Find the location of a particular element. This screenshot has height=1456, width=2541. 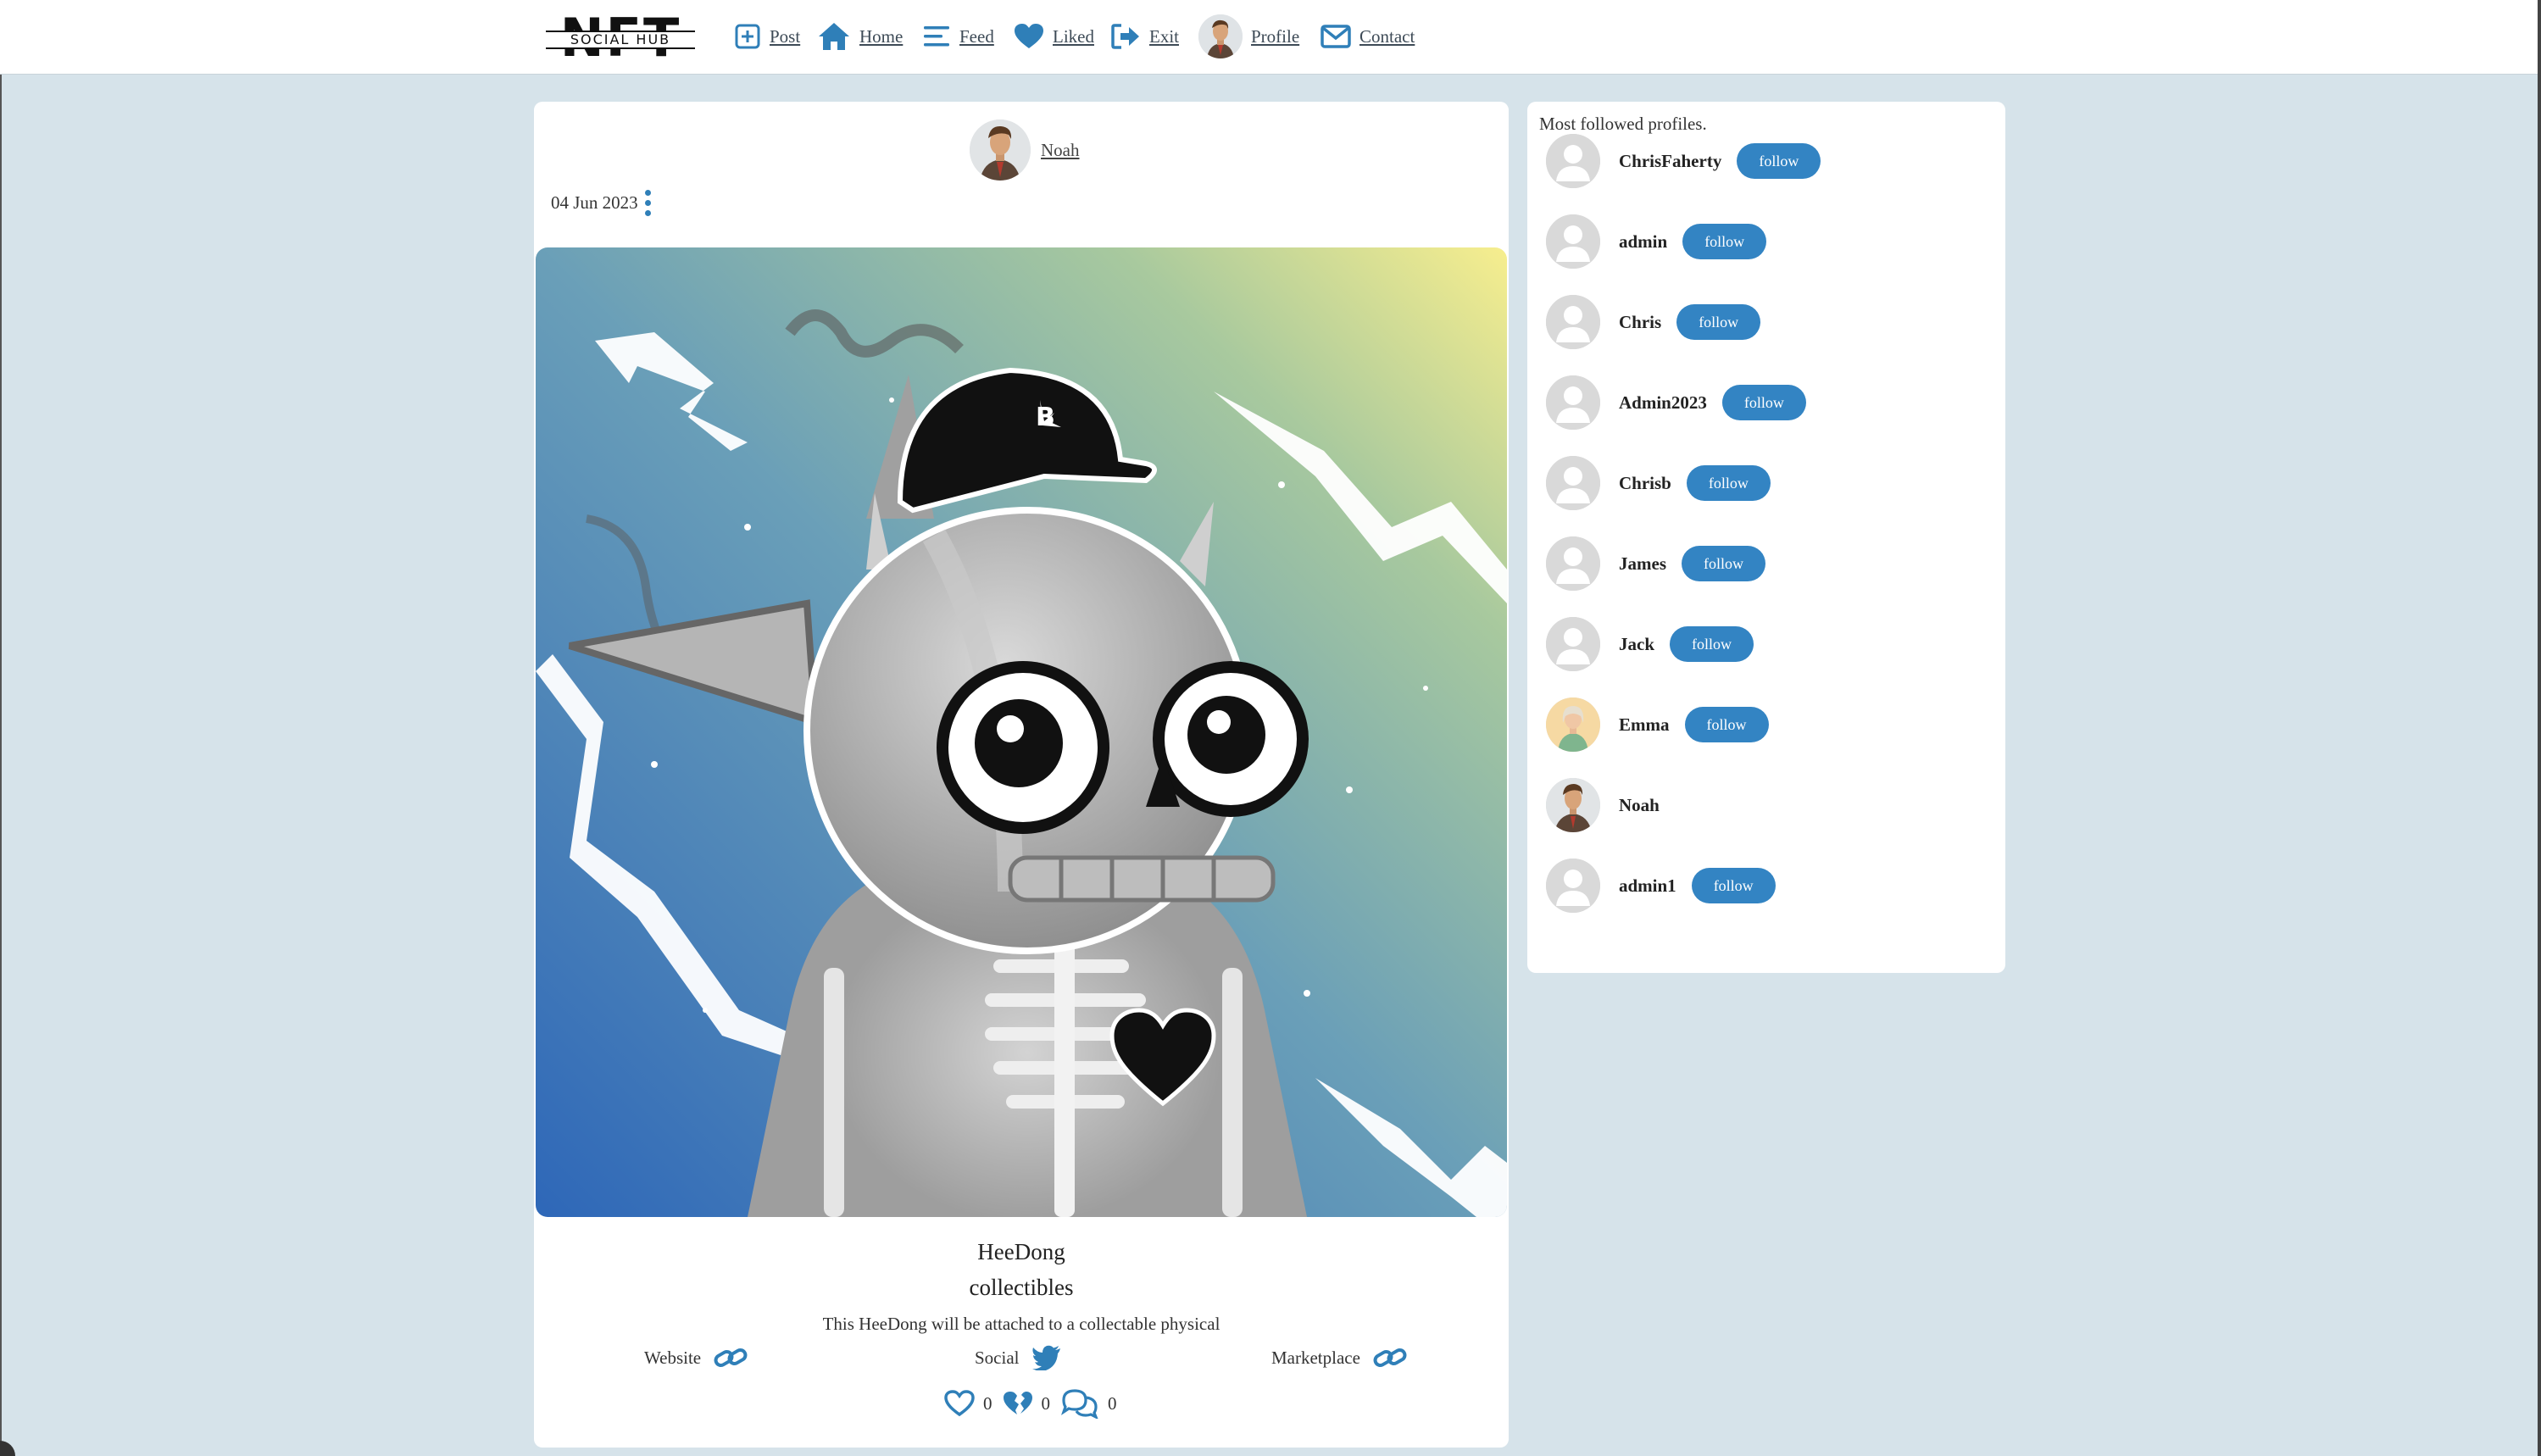

nav-profile-label: Profile is located at coordinates (1275, 36).